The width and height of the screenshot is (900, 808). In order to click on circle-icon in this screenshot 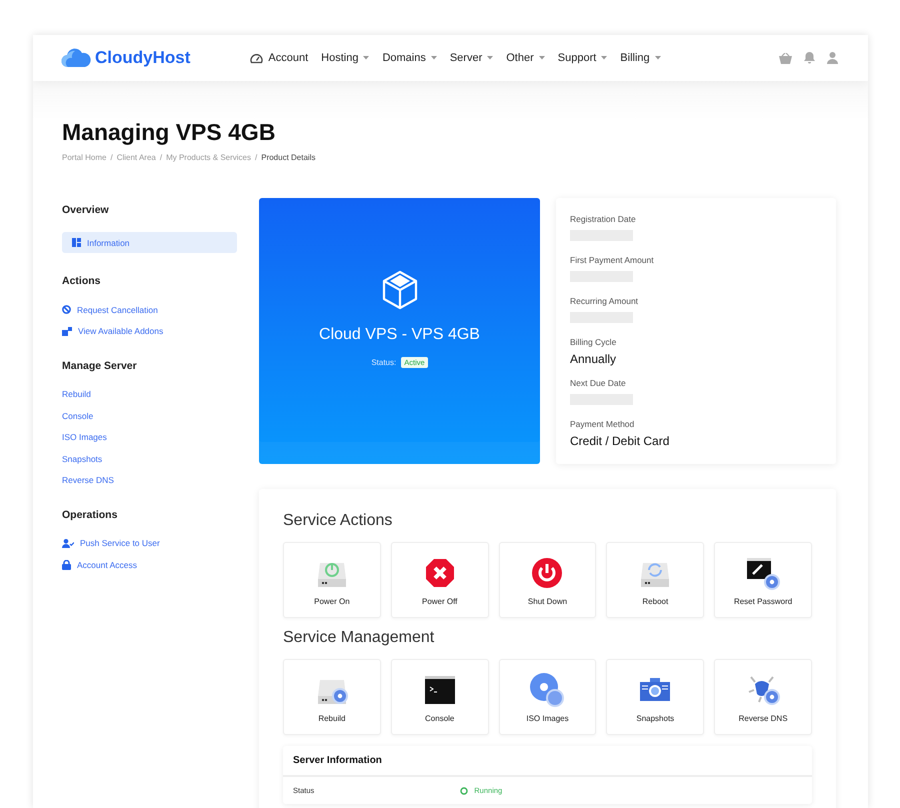, I will do `click(464, 790)`.